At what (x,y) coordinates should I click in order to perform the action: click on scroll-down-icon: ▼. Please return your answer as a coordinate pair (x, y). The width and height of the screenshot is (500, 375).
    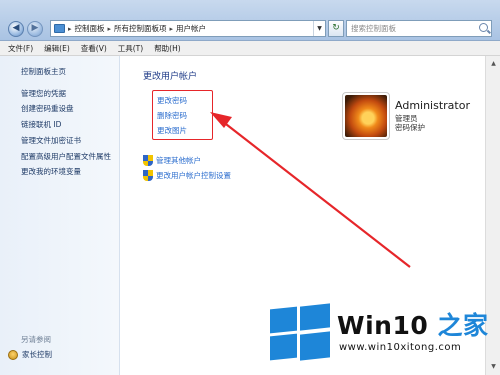
    Looking at the image, I should click on (493, 367).